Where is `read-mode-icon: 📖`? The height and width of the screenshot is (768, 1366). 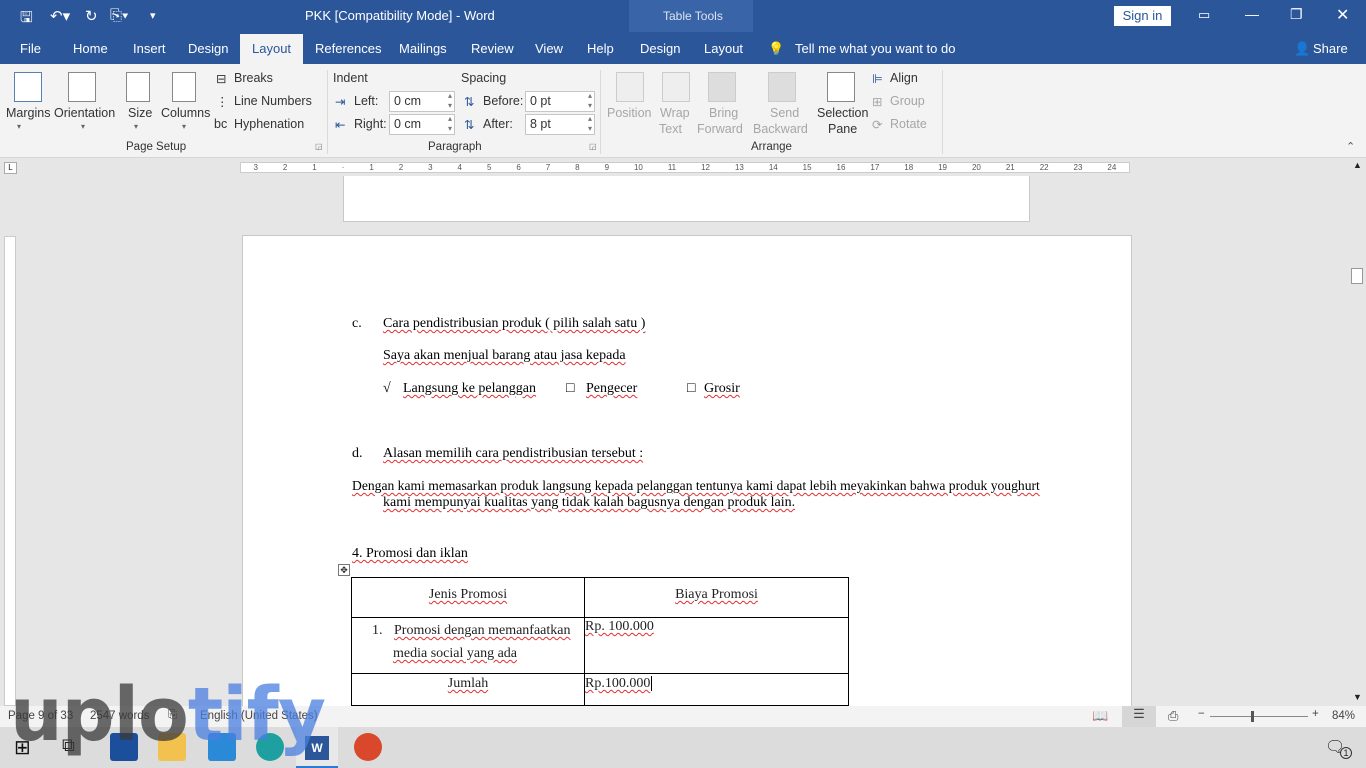
read-mode-icon: 📖 is located at coordinates (1100, 716).